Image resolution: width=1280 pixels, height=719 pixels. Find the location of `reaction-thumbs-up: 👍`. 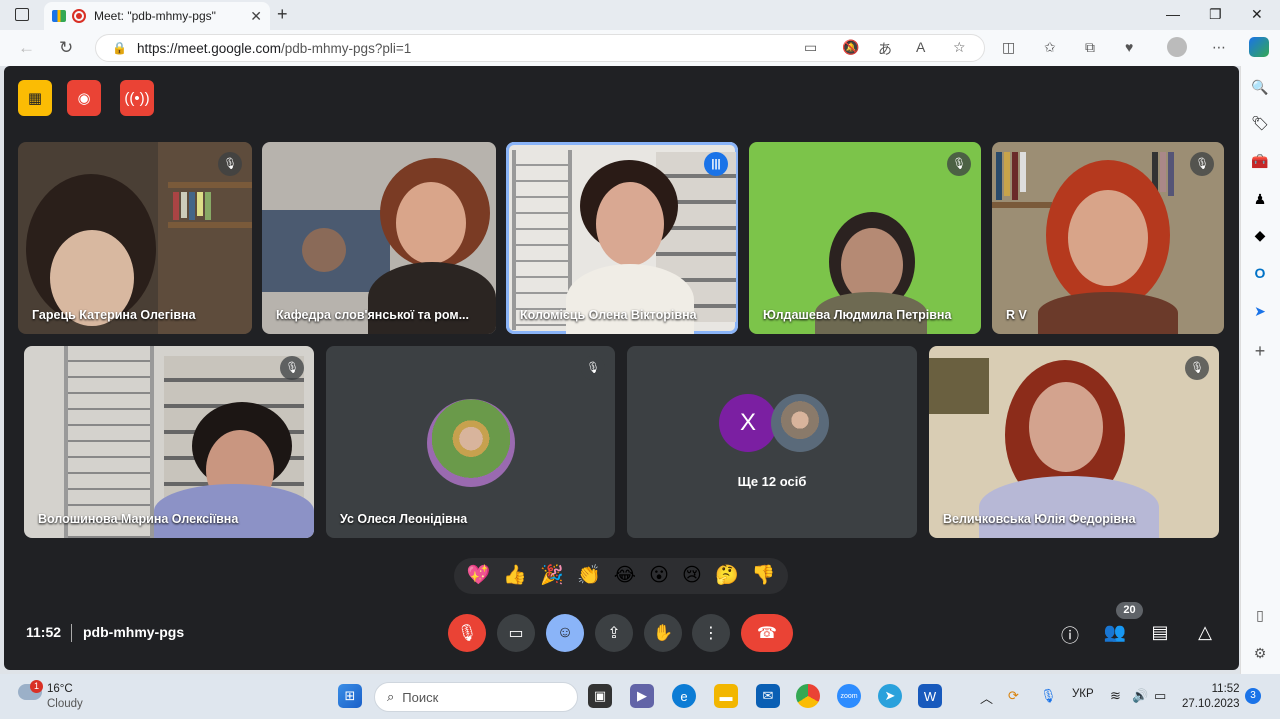

reaction-thumbs-up: 👍 is located at coordinates (515, 576).